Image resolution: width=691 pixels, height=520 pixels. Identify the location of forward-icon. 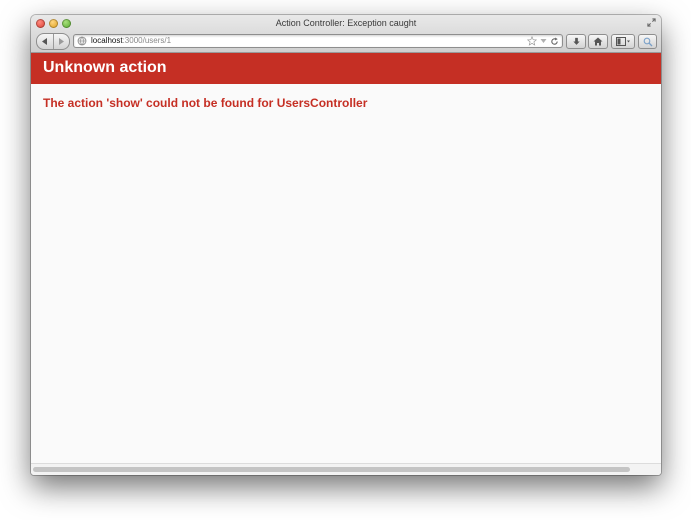
(62, 41).